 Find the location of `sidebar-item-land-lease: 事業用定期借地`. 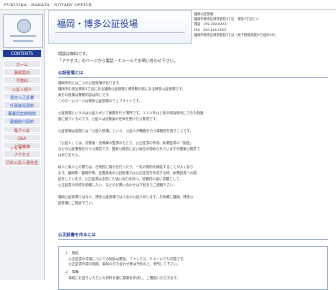

sidebar-item-land-lease: 事業用定期借地 is located at coordinates (22, 113).